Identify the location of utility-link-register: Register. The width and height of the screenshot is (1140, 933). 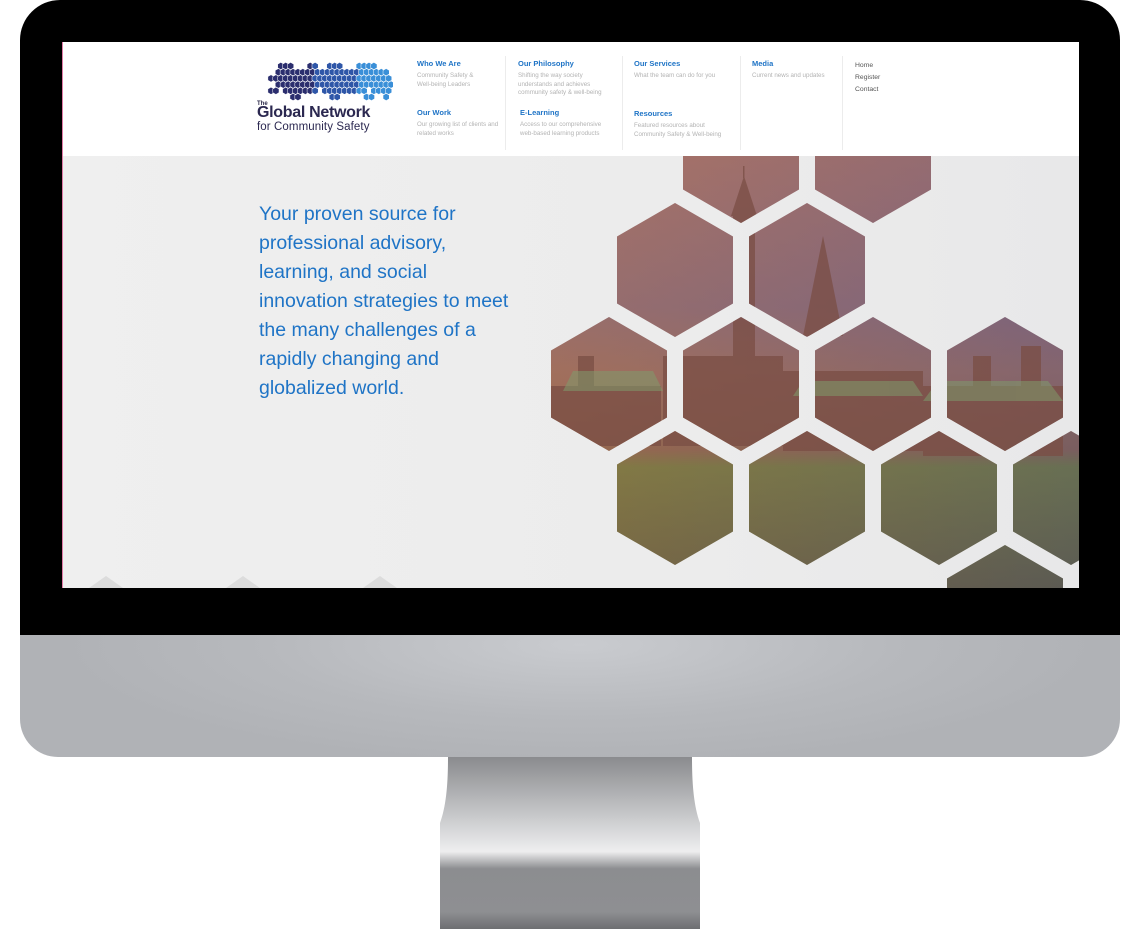
(867, 78).